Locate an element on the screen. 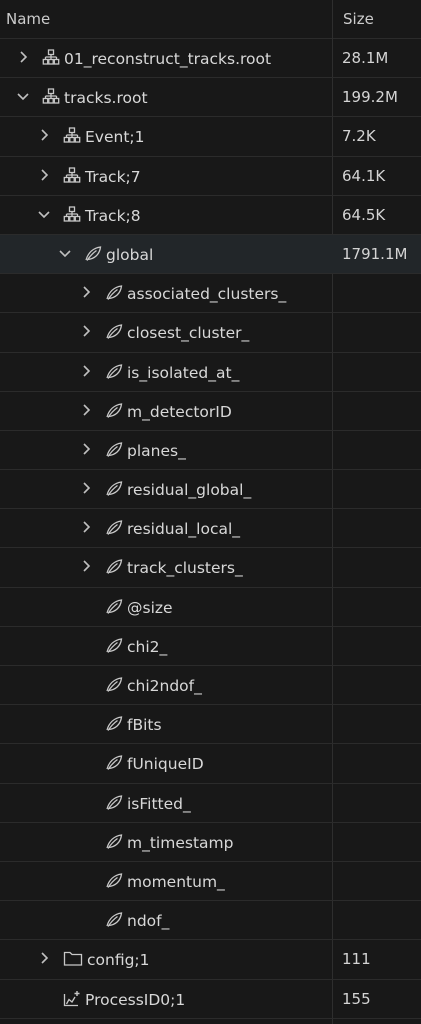 The height and width of the screenshot is (1024, 421). tree-row-label: fBits is located at coordinates (144, 725).